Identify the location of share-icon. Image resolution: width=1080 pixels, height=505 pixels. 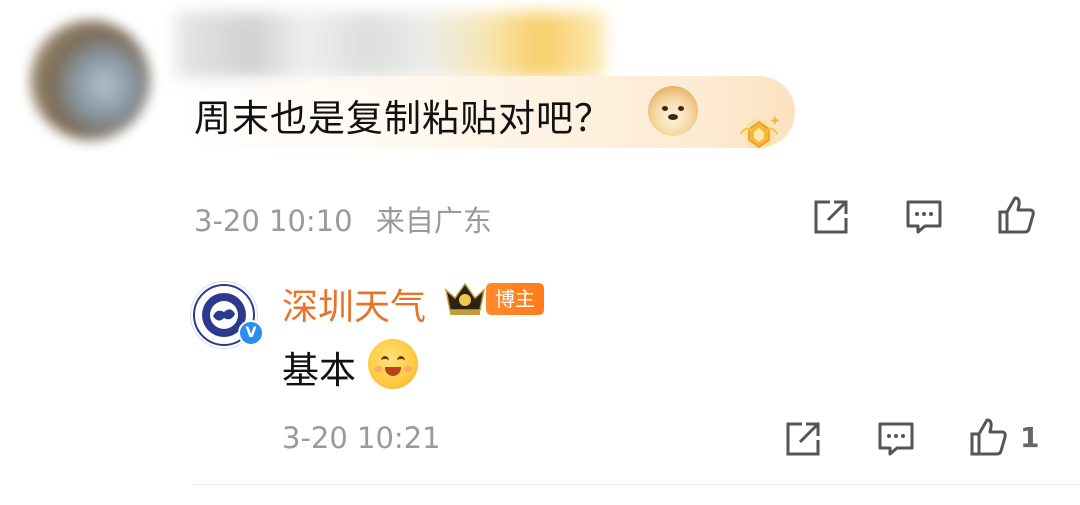
(831, 217).